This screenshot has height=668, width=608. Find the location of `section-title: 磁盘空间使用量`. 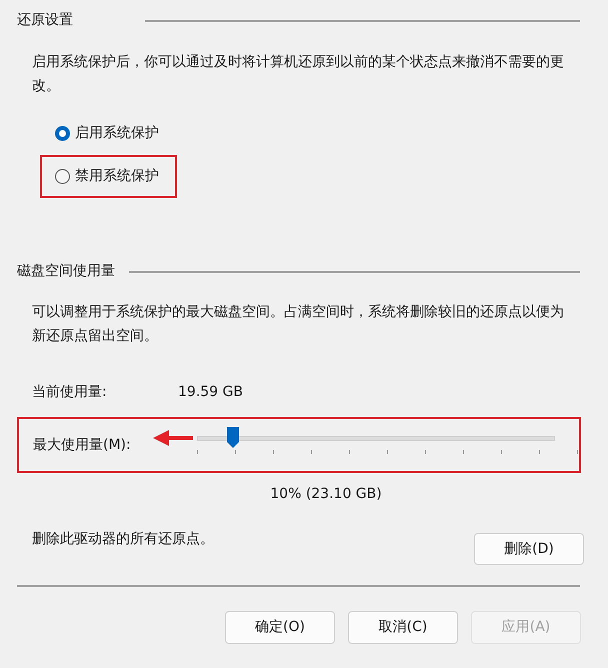

section-title: 磁盘空间使用量 is located at coordinates (66, 271).